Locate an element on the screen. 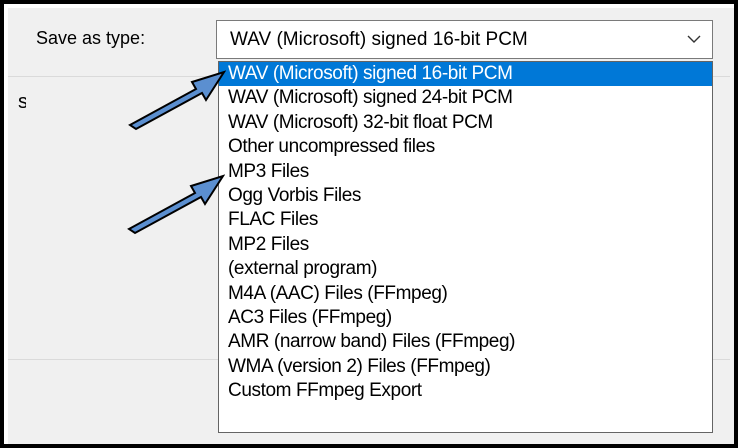  file-type-option: FLAC Files is located at coordinates (465, 220).